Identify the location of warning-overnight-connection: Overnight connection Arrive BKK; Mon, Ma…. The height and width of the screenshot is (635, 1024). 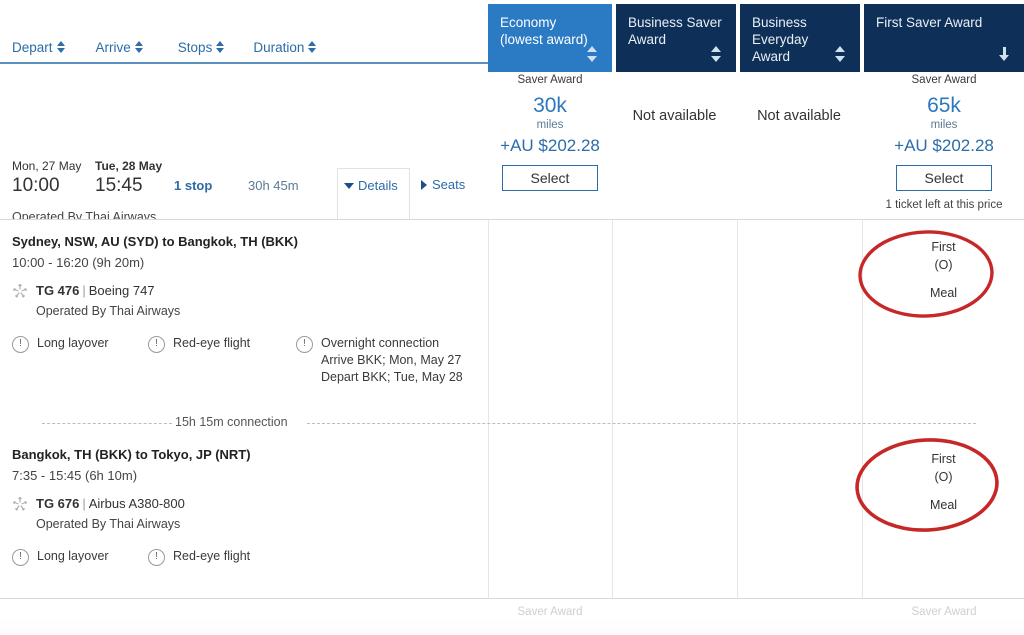
(379, 360).